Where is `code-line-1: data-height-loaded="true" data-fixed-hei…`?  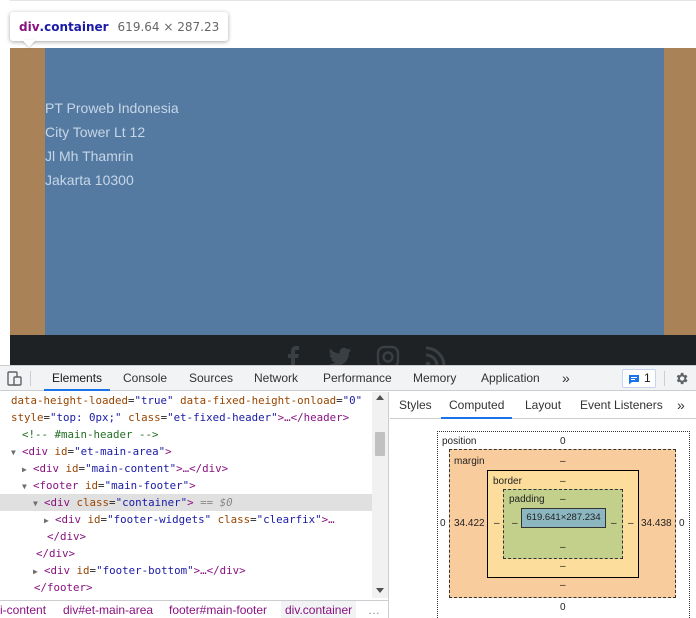
code-line-1: data-height-loaded="true" data-fixed-hei… is located at coordinates (186, 400).